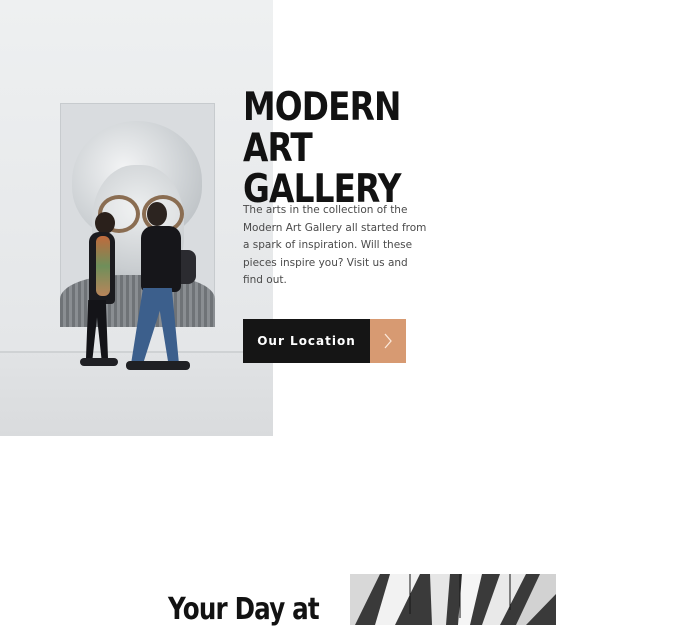  I want to click on our-location-button-label: Our Location, so click(306, 341).